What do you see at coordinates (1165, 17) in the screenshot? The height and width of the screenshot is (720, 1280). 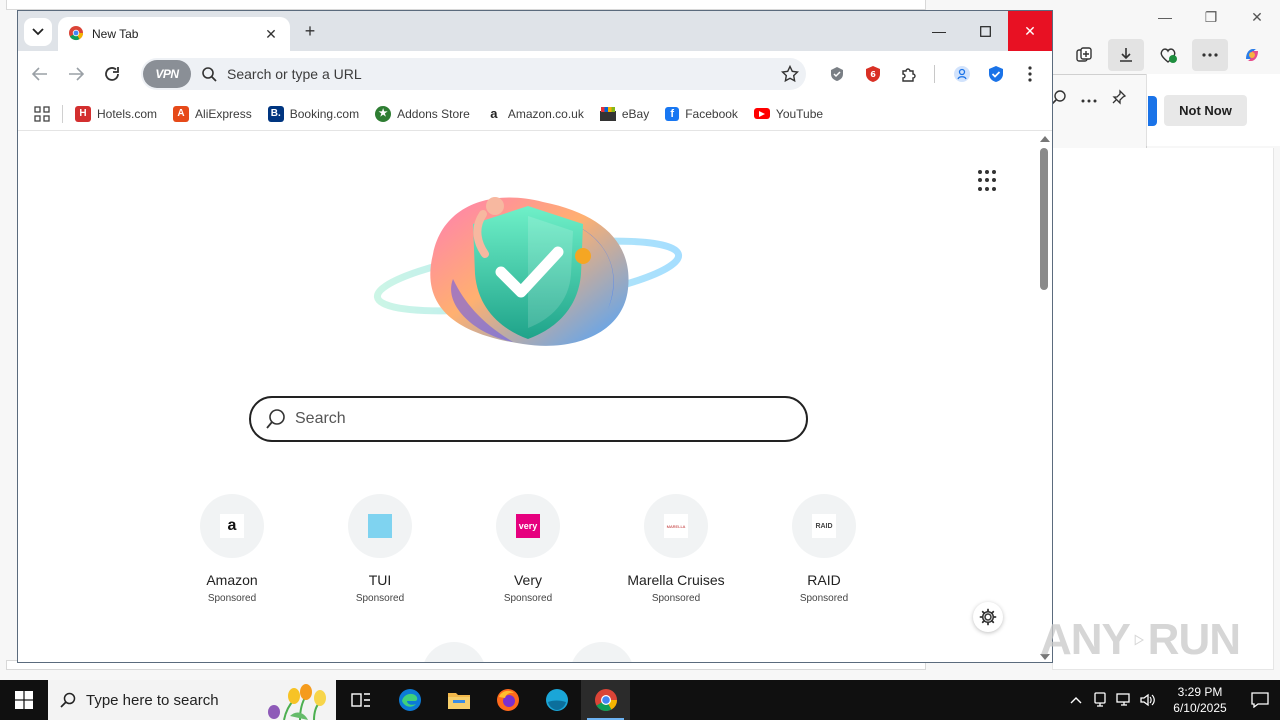 I see `edge-minimize-button: —` at bounding box center [1165, 17].